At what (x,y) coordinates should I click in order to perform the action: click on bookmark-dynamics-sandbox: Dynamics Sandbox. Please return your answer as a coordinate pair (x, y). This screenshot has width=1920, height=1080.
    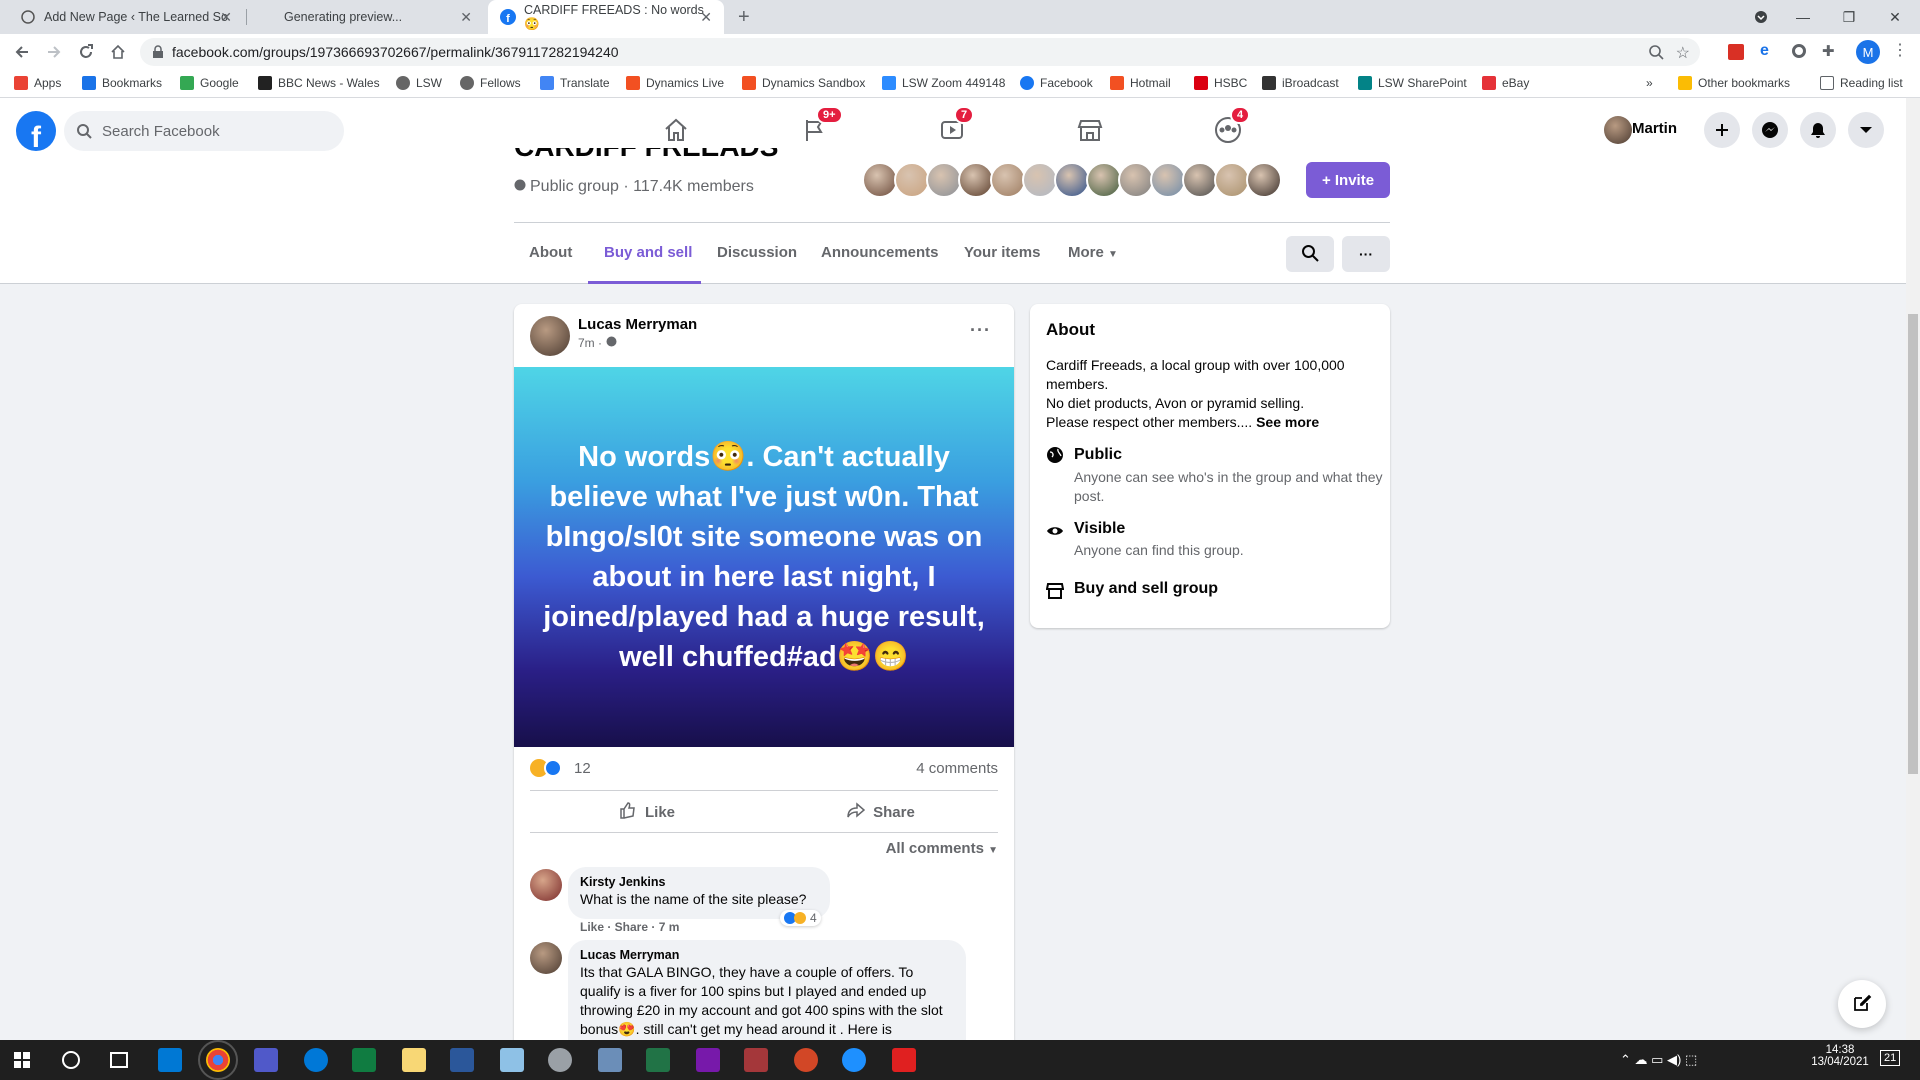
    Looking at the image, I should click on (803, 83).